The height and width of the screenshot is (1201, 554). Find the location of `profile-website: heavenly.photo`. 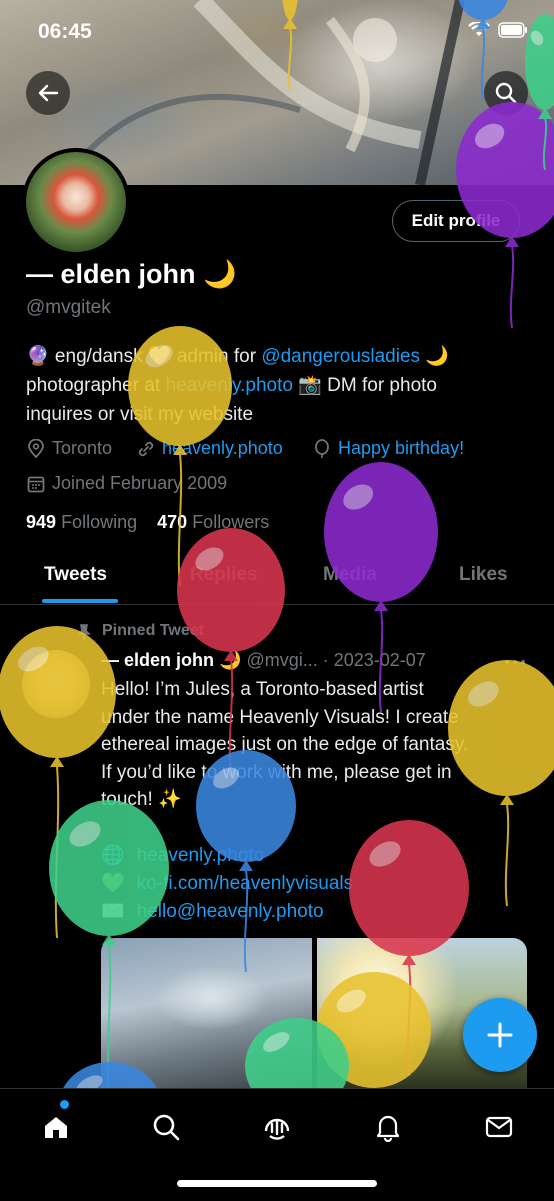

profile-website: heavenly.photo is located at coordinates (209, 448).